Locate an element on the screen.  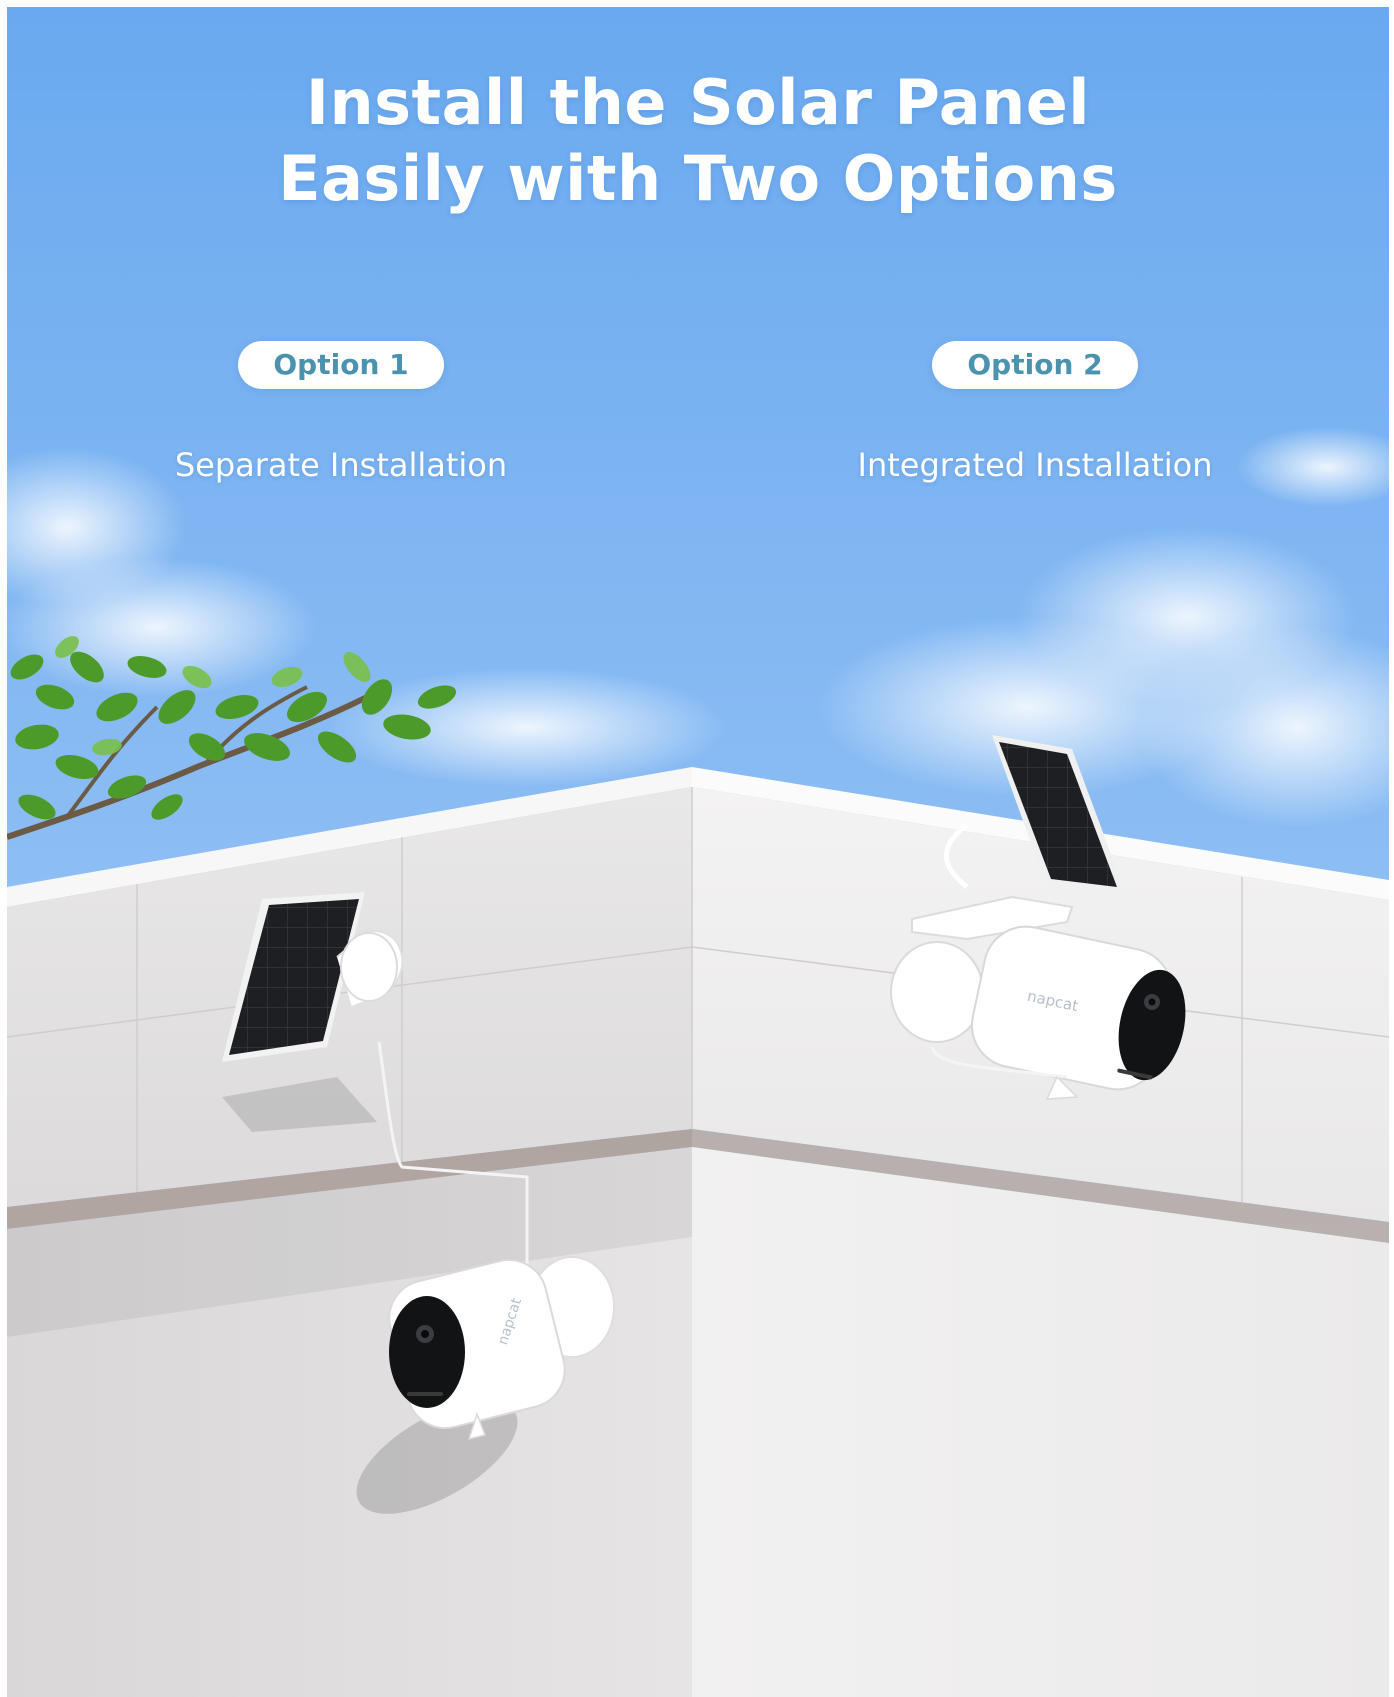
option-2-title: Integrated Installation is located at coordinates (1035, 465).